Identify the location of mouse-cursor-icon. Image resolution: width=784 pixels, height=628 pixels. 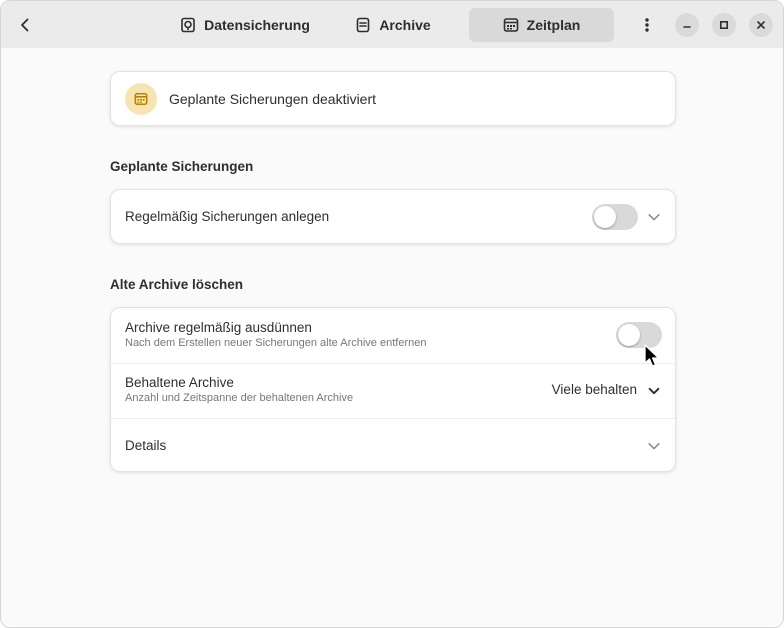
(652, 355).